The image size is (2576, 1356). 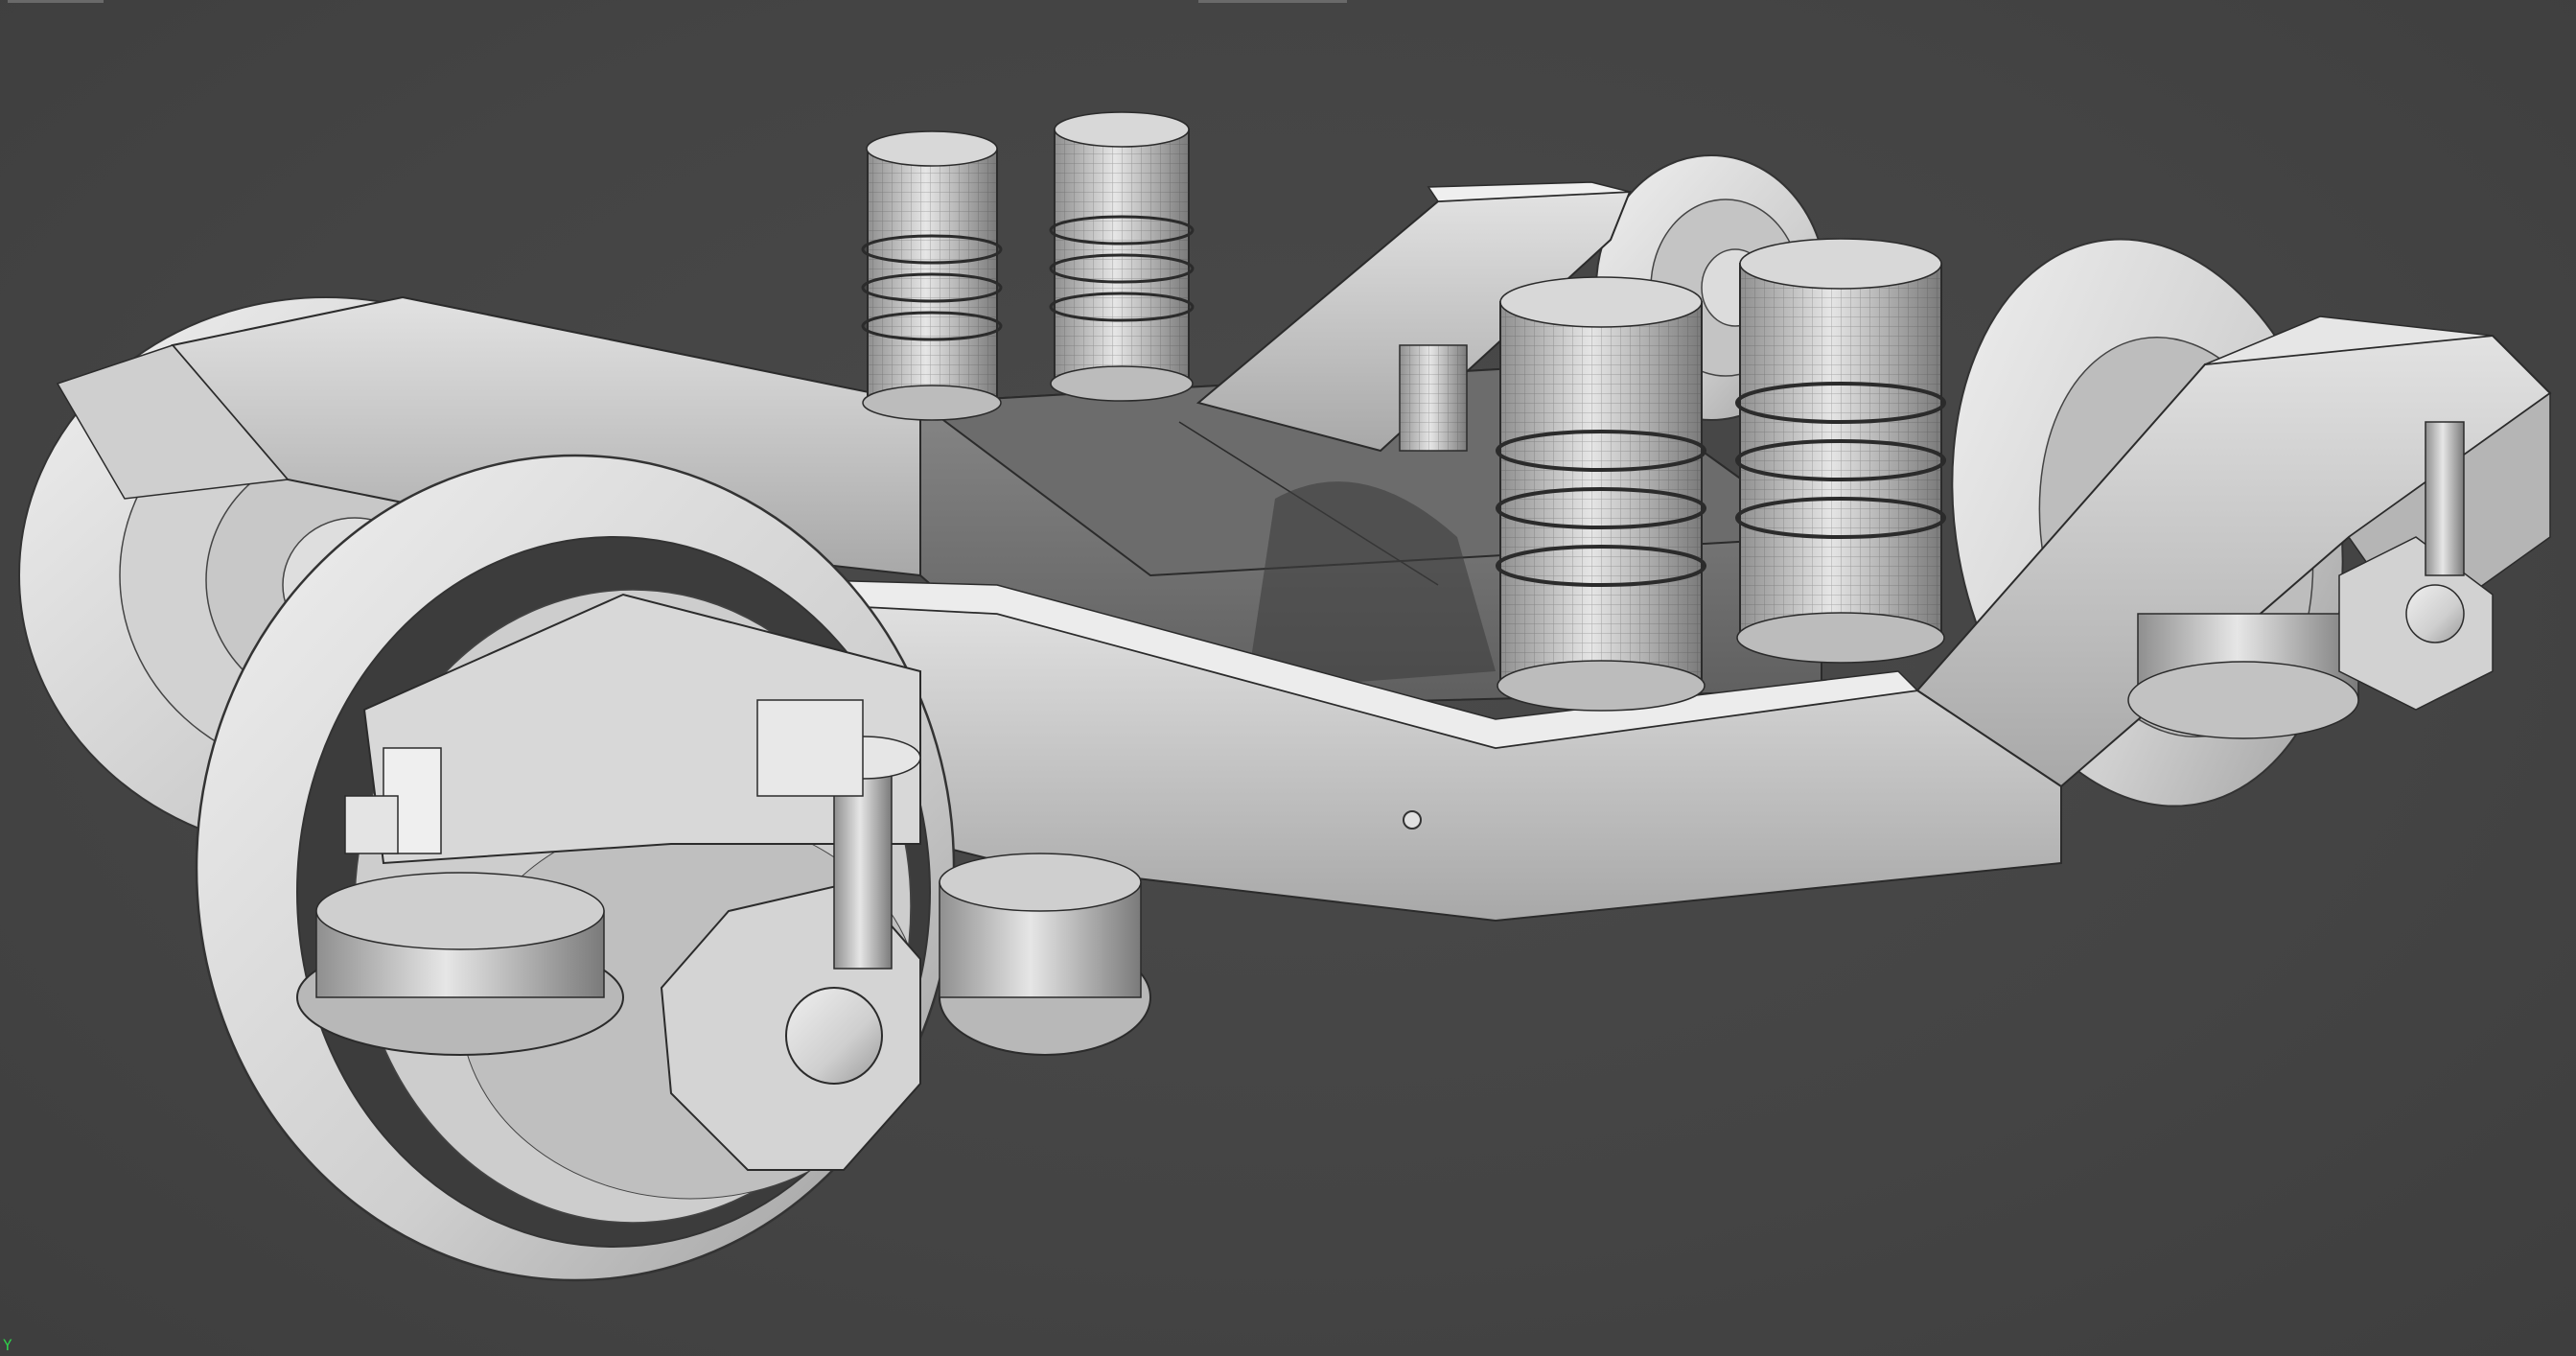 I want to click on air-spring-rear-small, so click(x=1434, y=398).